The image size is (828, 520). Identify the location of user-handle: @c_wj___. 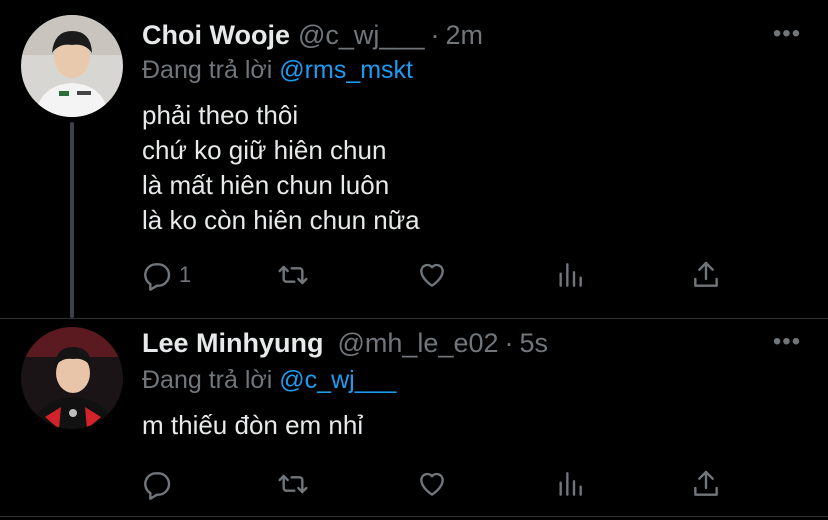
(361, 35).